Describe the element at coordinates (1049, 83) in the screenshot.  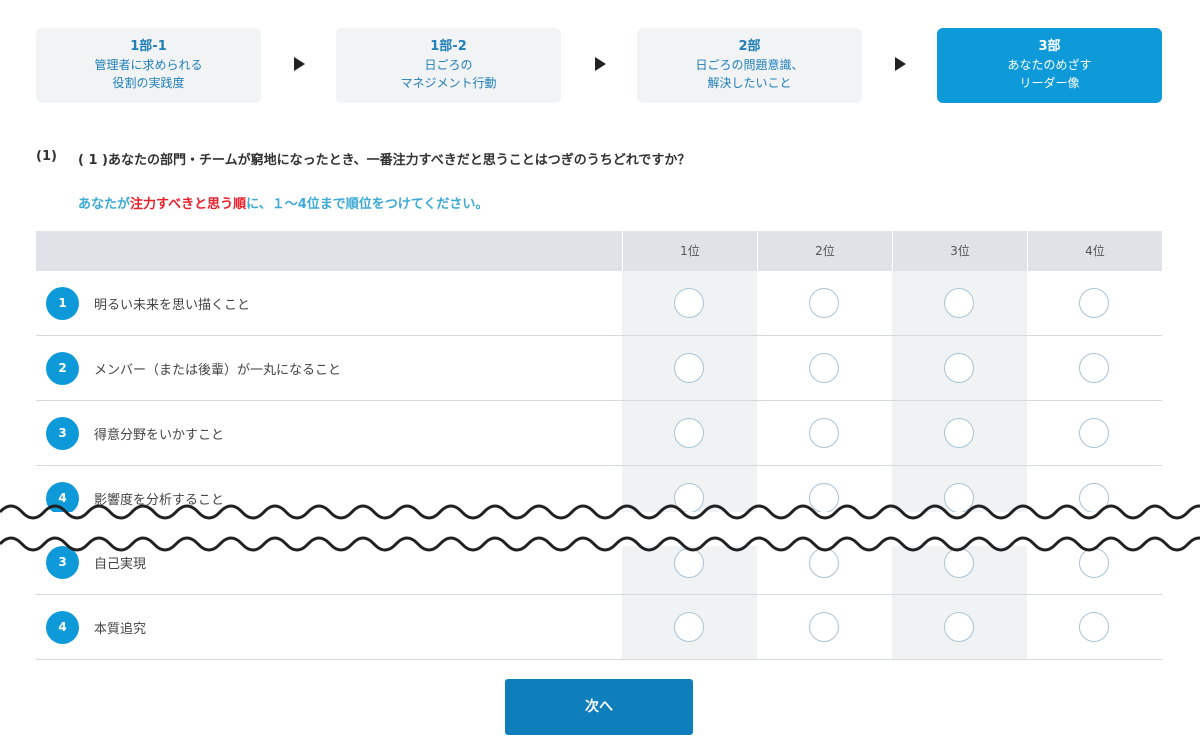
I see `step-line: リーダー像` at that location.